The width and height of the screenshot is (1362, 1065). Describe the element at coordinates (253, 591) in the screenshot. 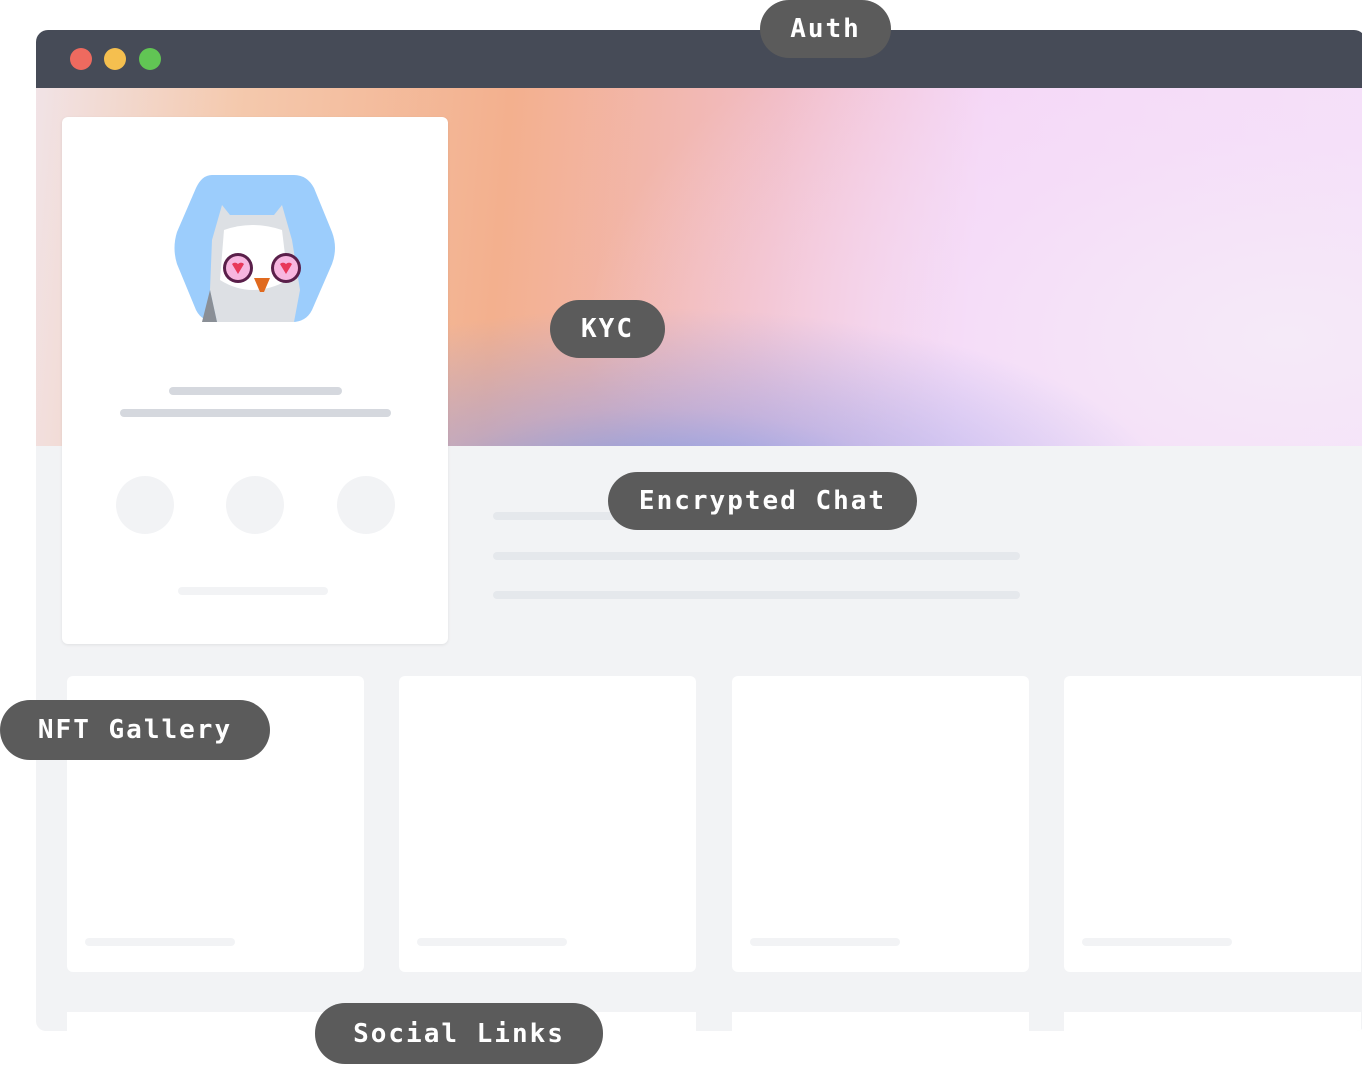

I see `profile-footer-placeholder` at that location.